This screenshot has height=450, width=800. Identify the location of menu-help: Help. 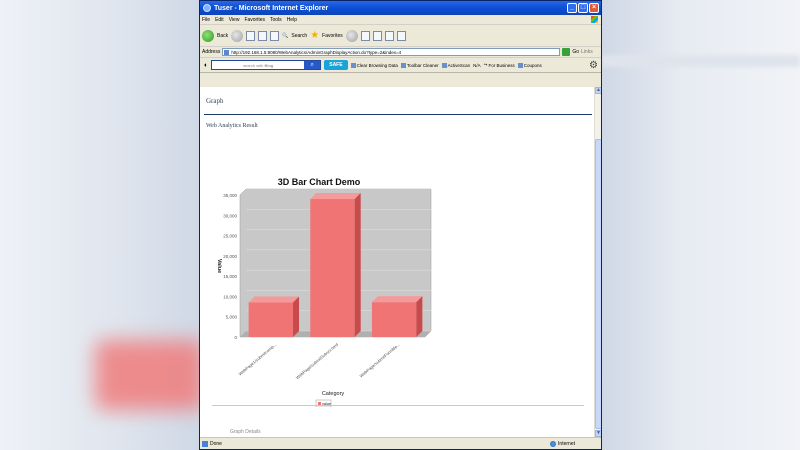
(292, 20).